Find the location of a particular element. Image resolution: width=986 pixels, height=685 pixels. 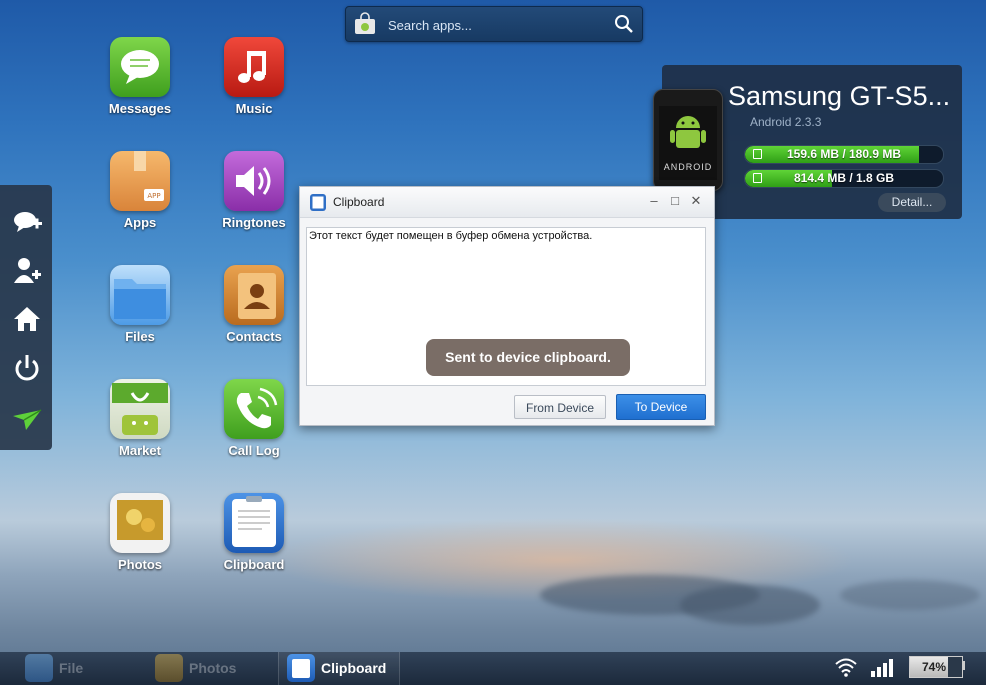

app-store-icon is located at coordinates (365, 23).